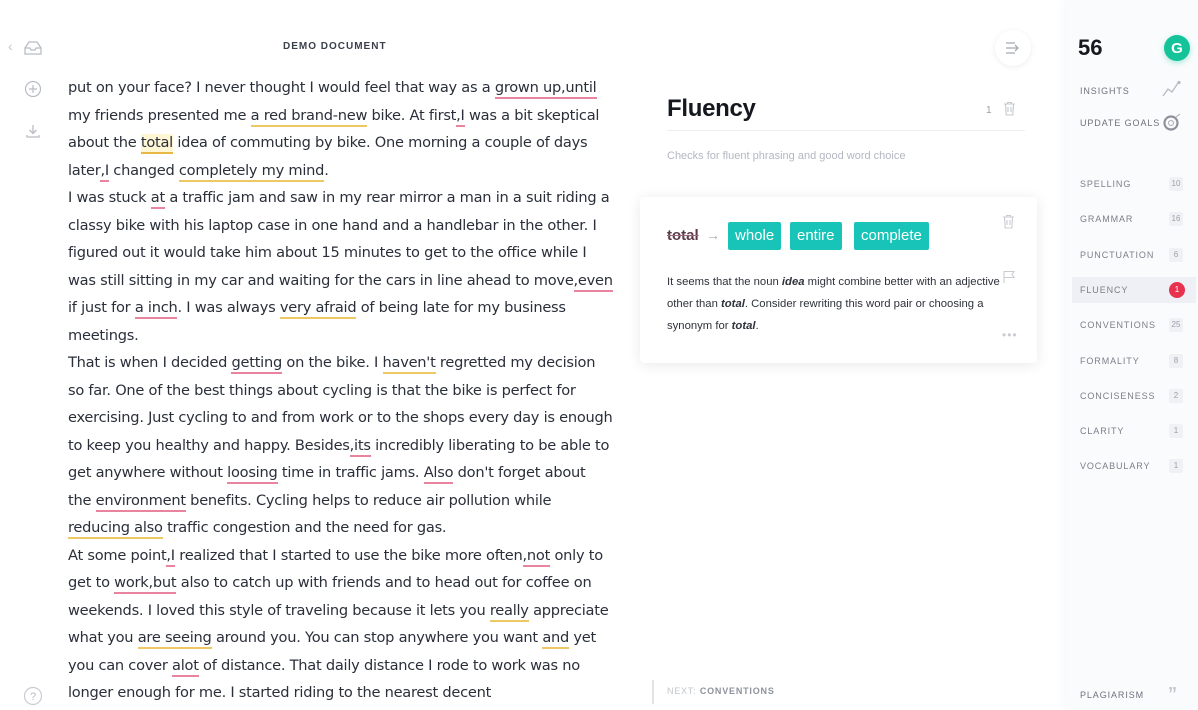 This screenshot has width=1198, height=710. Describe the element at coordinates (409, 364) in the screenshot. I see `clarity-issue-highlight: haven't` at that location.